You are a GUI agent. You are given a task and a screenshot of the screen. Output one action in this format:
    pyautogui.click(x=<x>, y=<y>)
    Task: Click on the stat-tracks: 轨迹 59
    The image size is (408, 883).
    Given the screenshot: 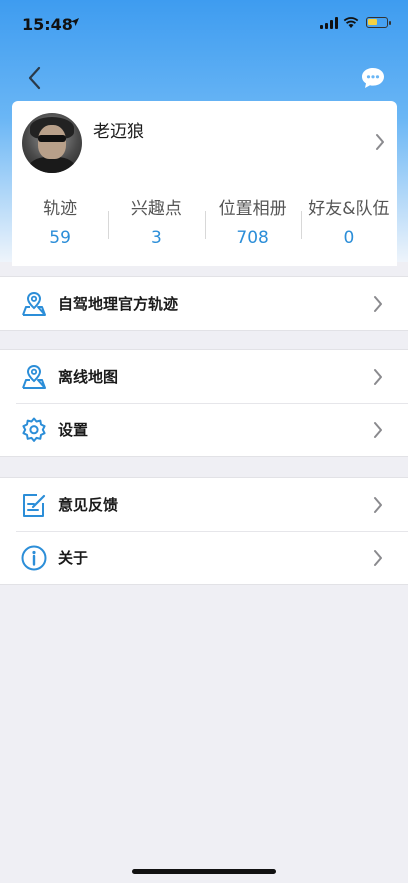 What is the action you would take?
    pyautogui.click(x=60, y=225)
    